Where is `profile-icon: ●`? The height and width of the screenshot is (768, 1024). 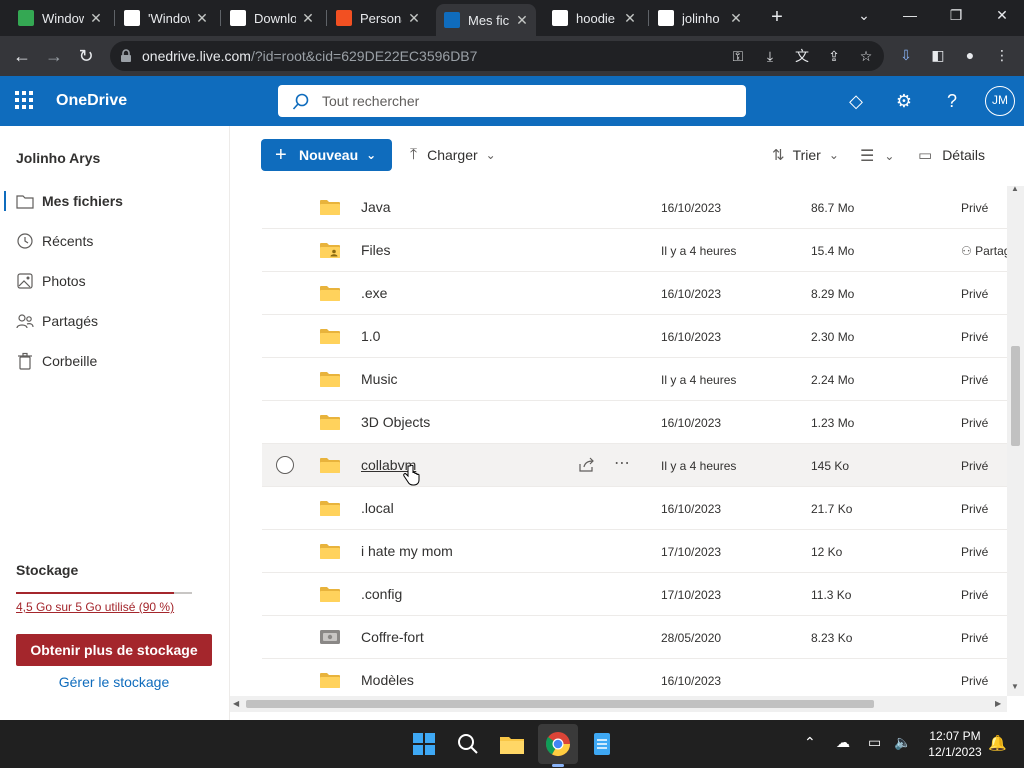 profile-icon: ● is located at coordinates (970, 55).